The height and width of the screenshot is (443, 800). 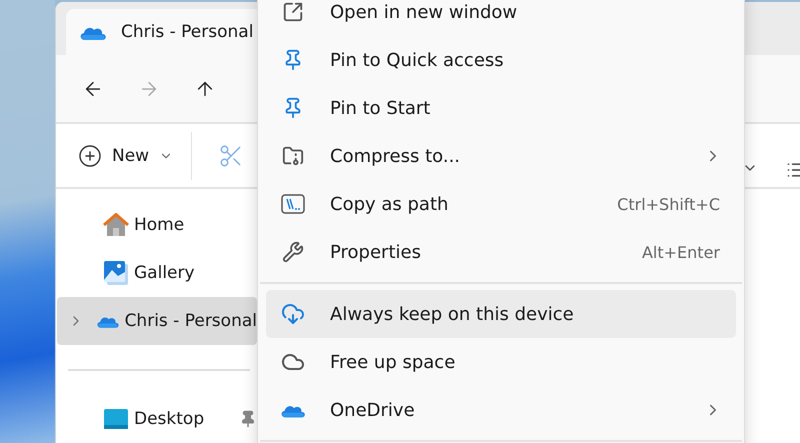 I want to click on cloud-download-icon, so click(x=293, y=314).